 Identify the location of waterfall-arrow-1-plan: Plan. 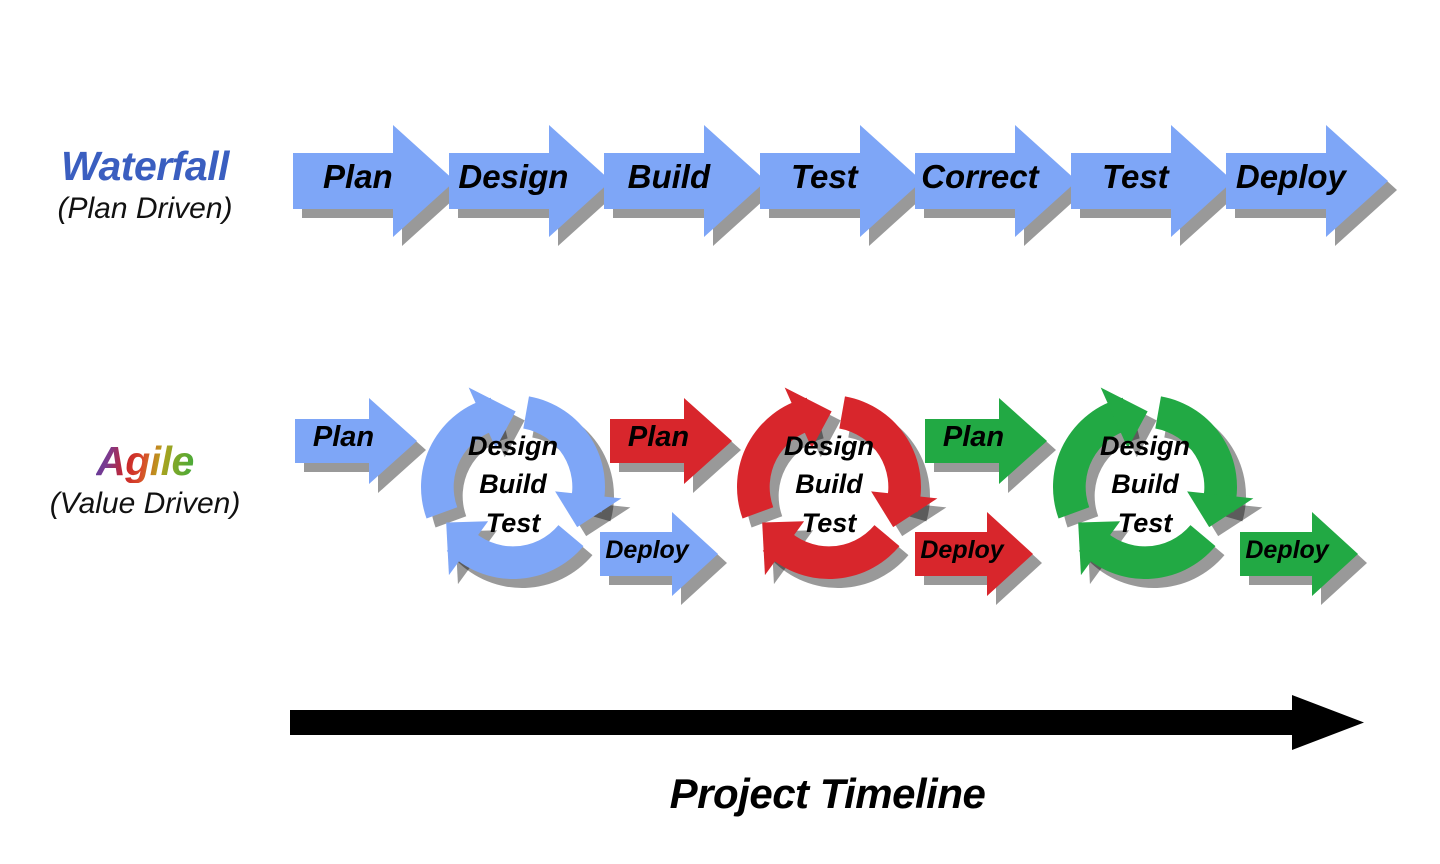
(378, 185).